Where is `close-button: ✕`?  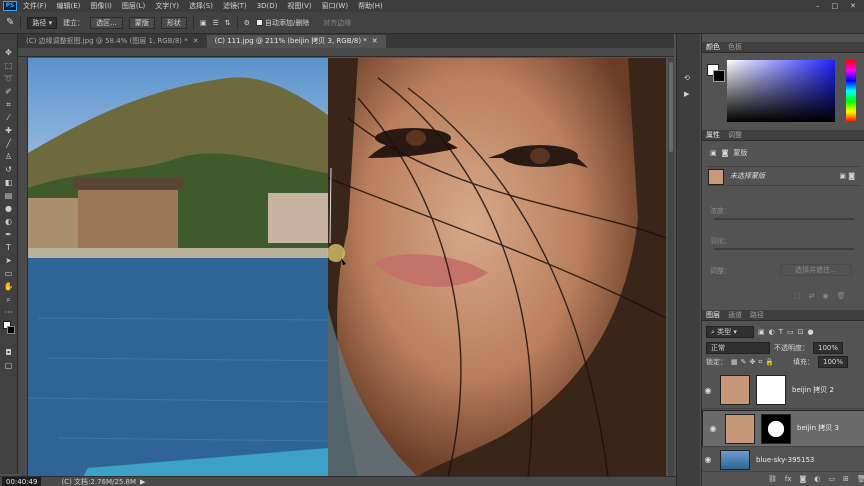 close-button: ✕ is located at coordinates (853, 6).